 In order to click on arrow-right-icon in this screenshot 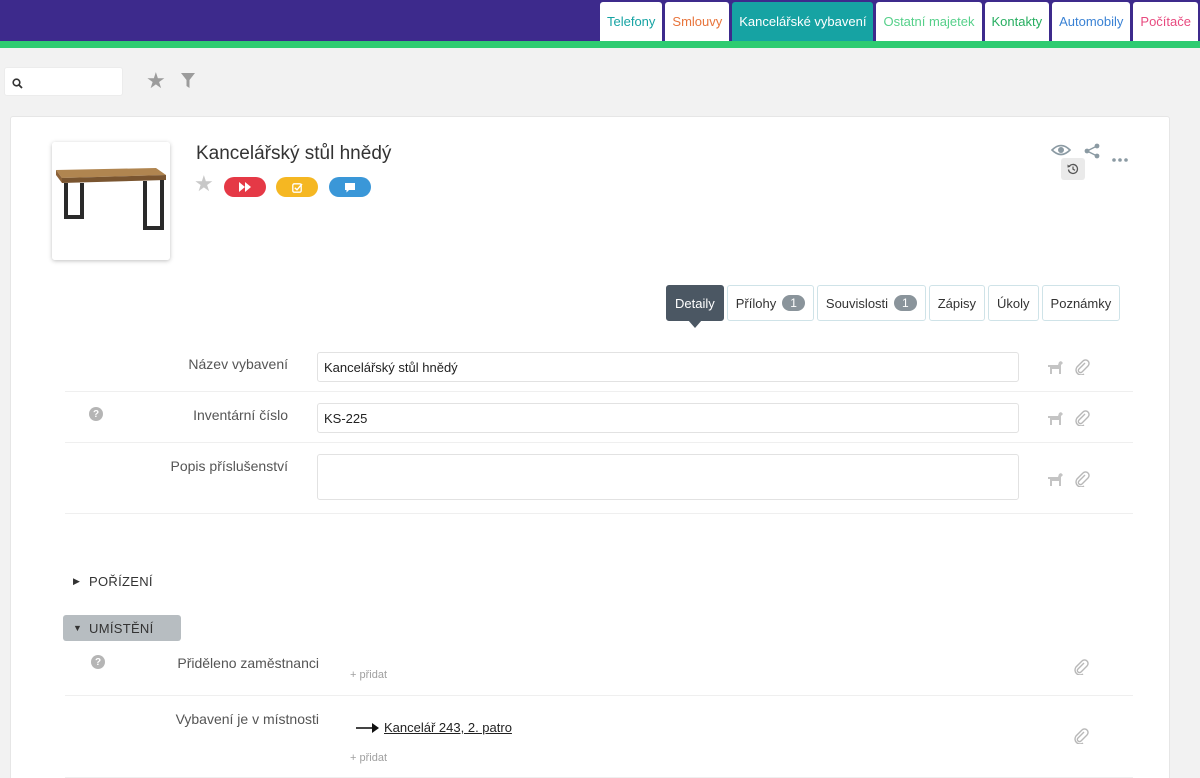, I will do `click(367, 727)`.